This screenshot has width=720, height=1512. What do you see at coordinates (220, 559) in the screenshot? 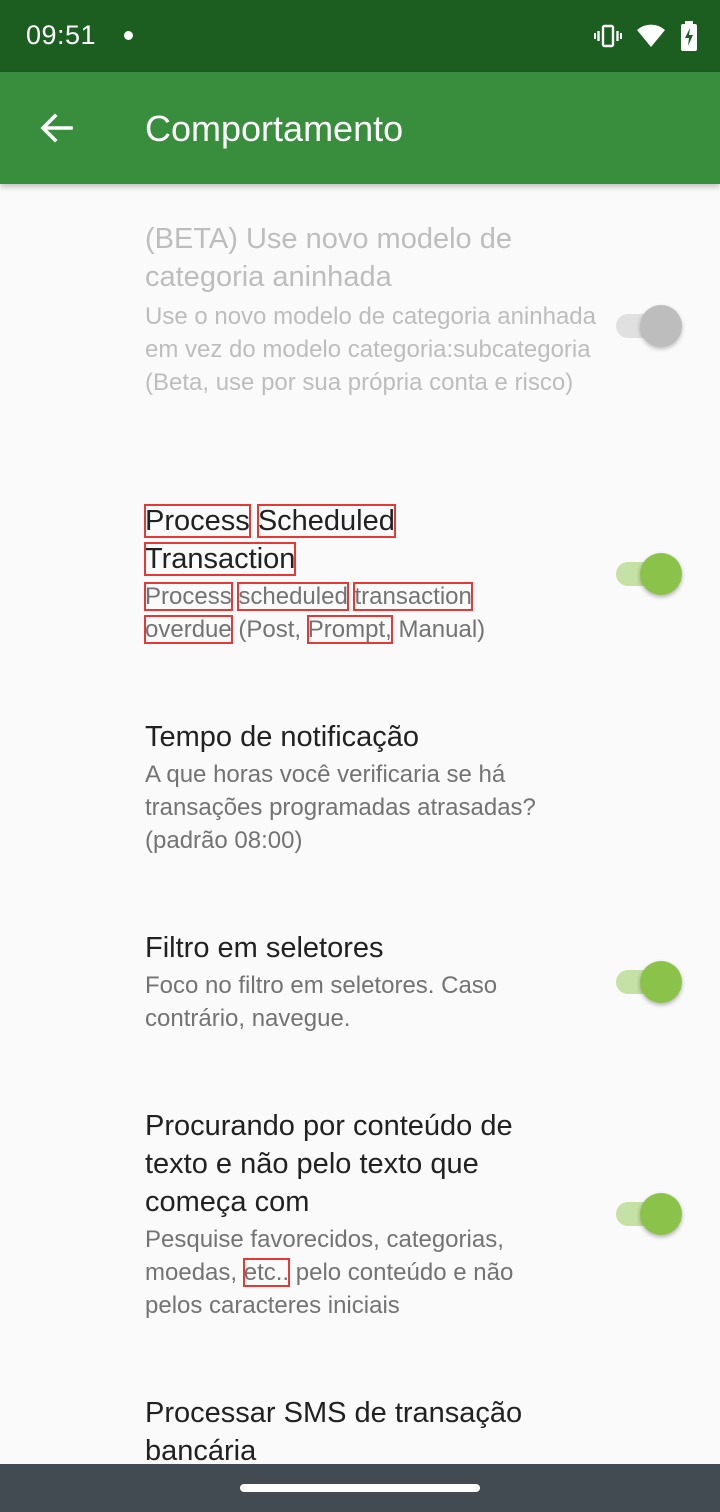
I see `title-word: Transaction` at bounding box center [220, 559].